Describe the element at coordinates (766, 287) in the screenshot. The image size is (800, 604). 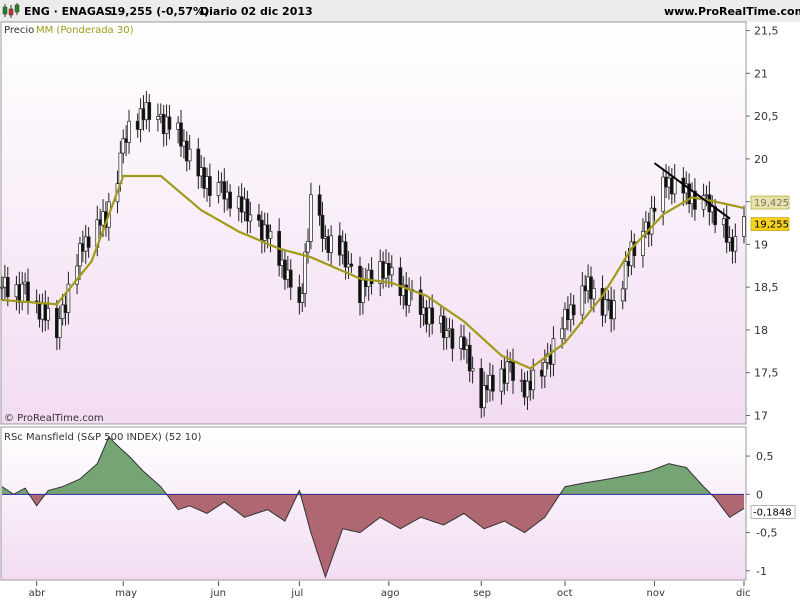
I see `price-tick-label: 18,5` at that location.